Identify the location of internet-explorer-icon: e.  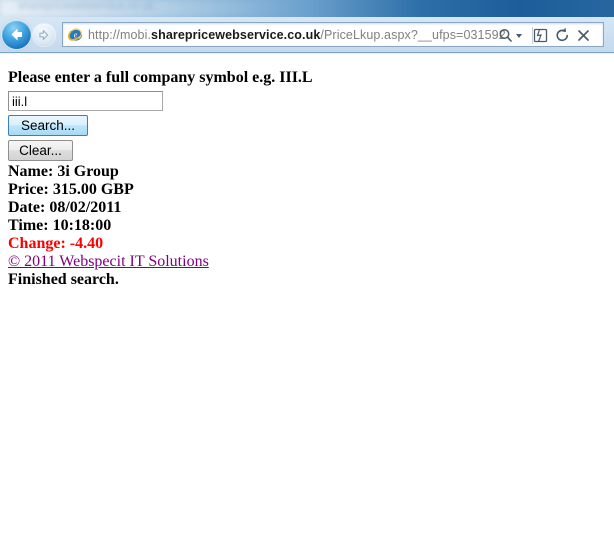
(75, 34).